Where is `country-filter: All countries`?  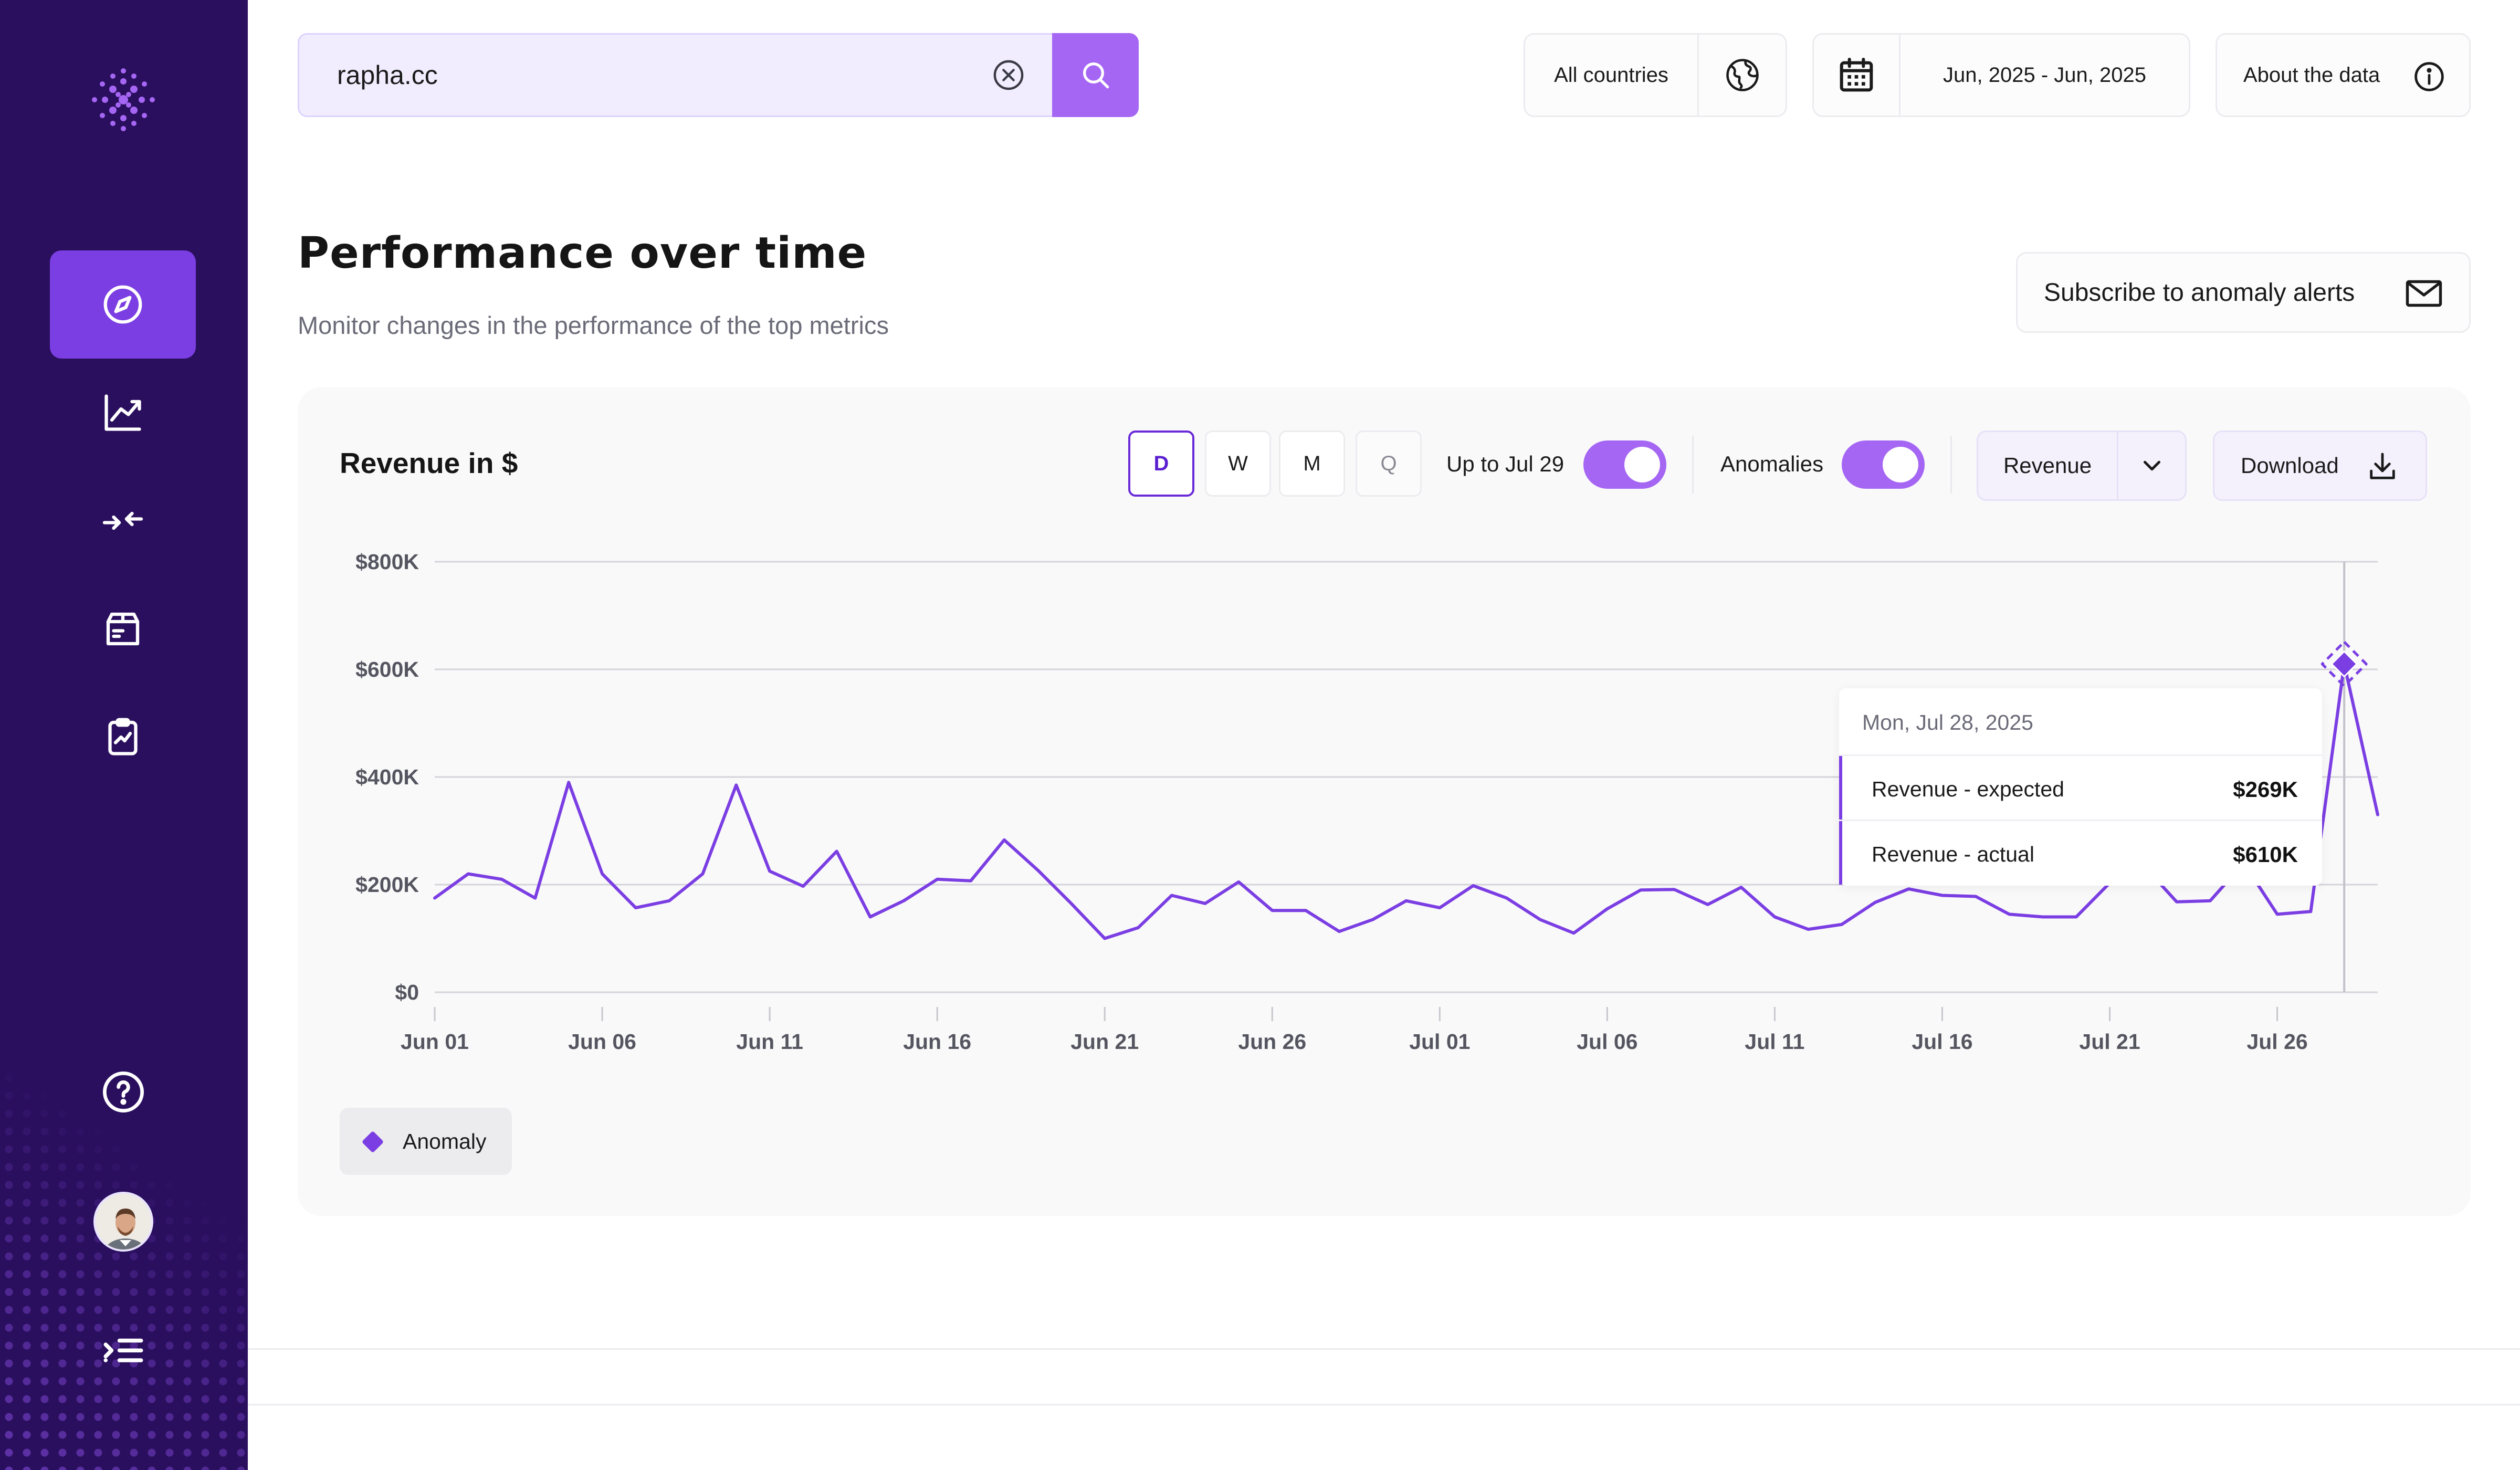 country-filter: All countries is located at coordinates (1655, 75).